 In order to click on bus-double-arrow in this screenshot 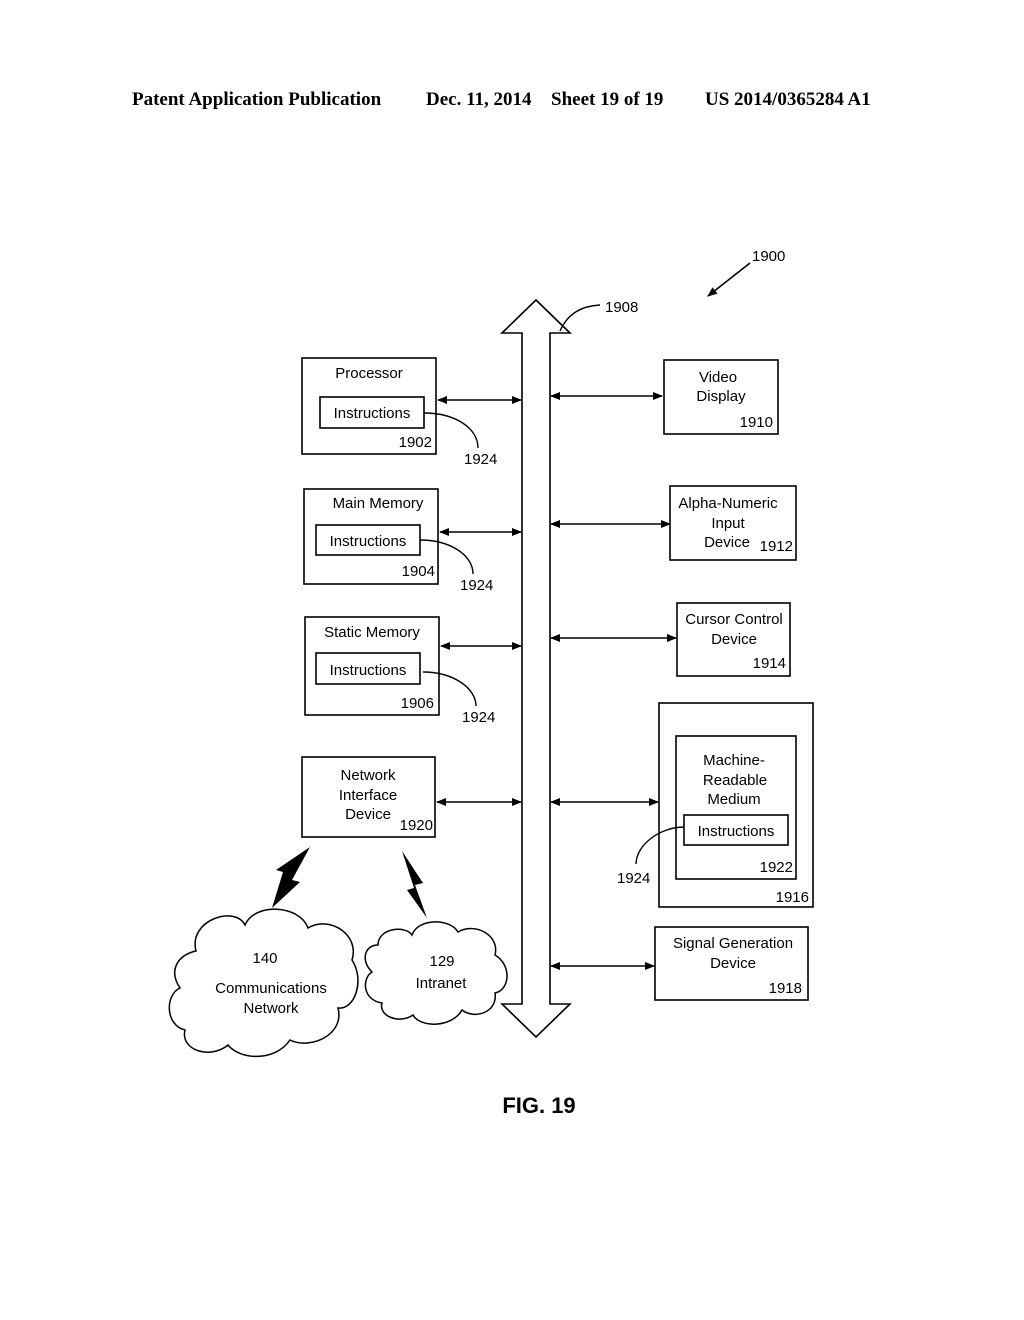, I will do `click(536, 668)`.